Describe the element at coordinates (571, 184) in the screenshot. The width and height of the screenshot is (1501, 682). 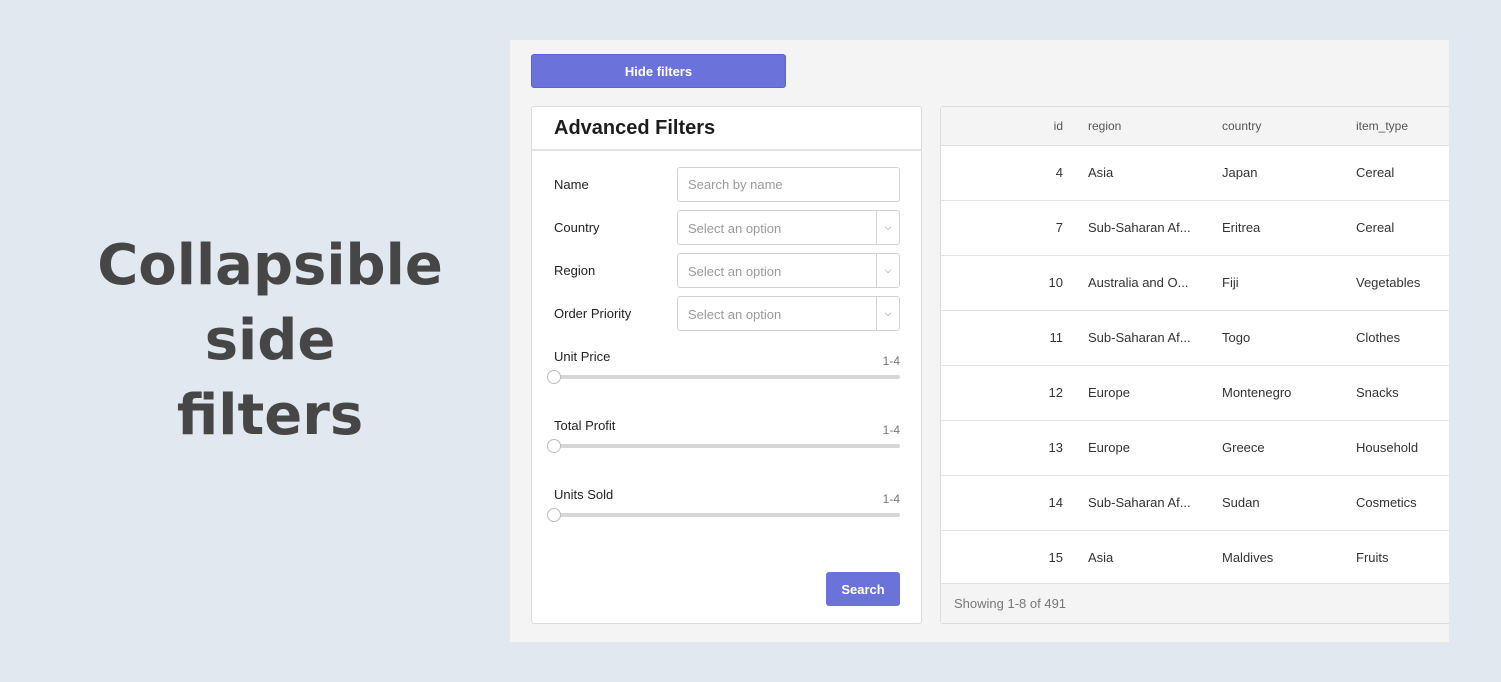
I see `name-label: Name` at that location.